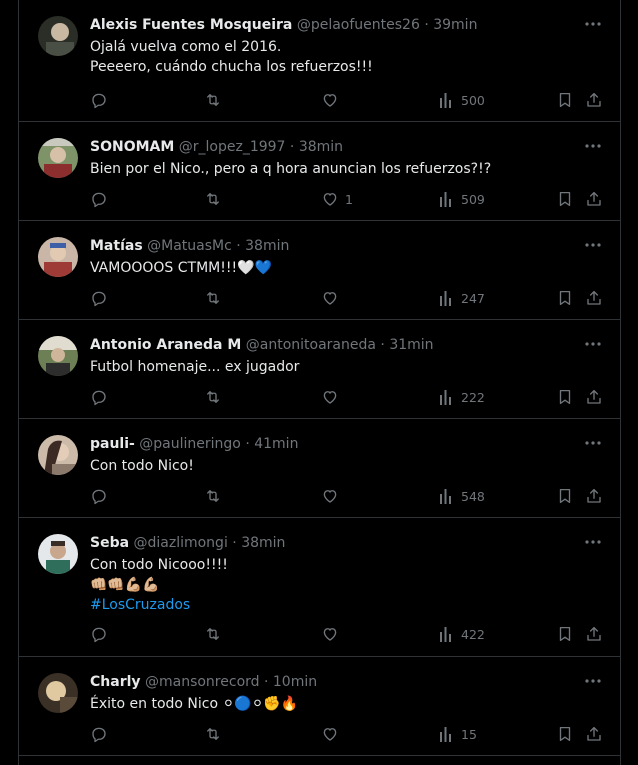 This screenshot has width=638, height=765. Describe the element at coordinates (462, 496) in the screenshot. I see `views-button: 548` at that location.